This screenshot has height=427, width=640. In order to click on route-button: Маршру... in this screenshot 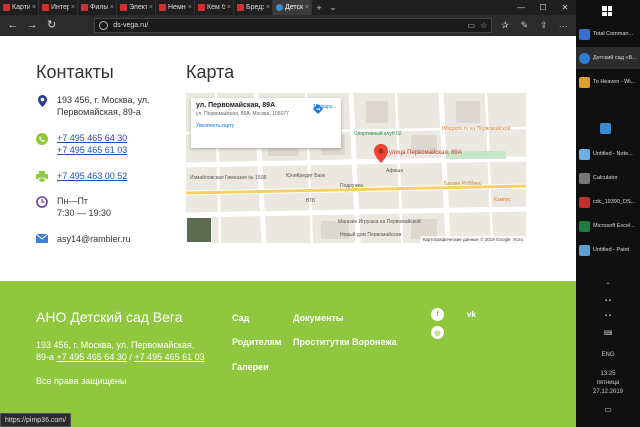, I will do `click(324, 109)`.